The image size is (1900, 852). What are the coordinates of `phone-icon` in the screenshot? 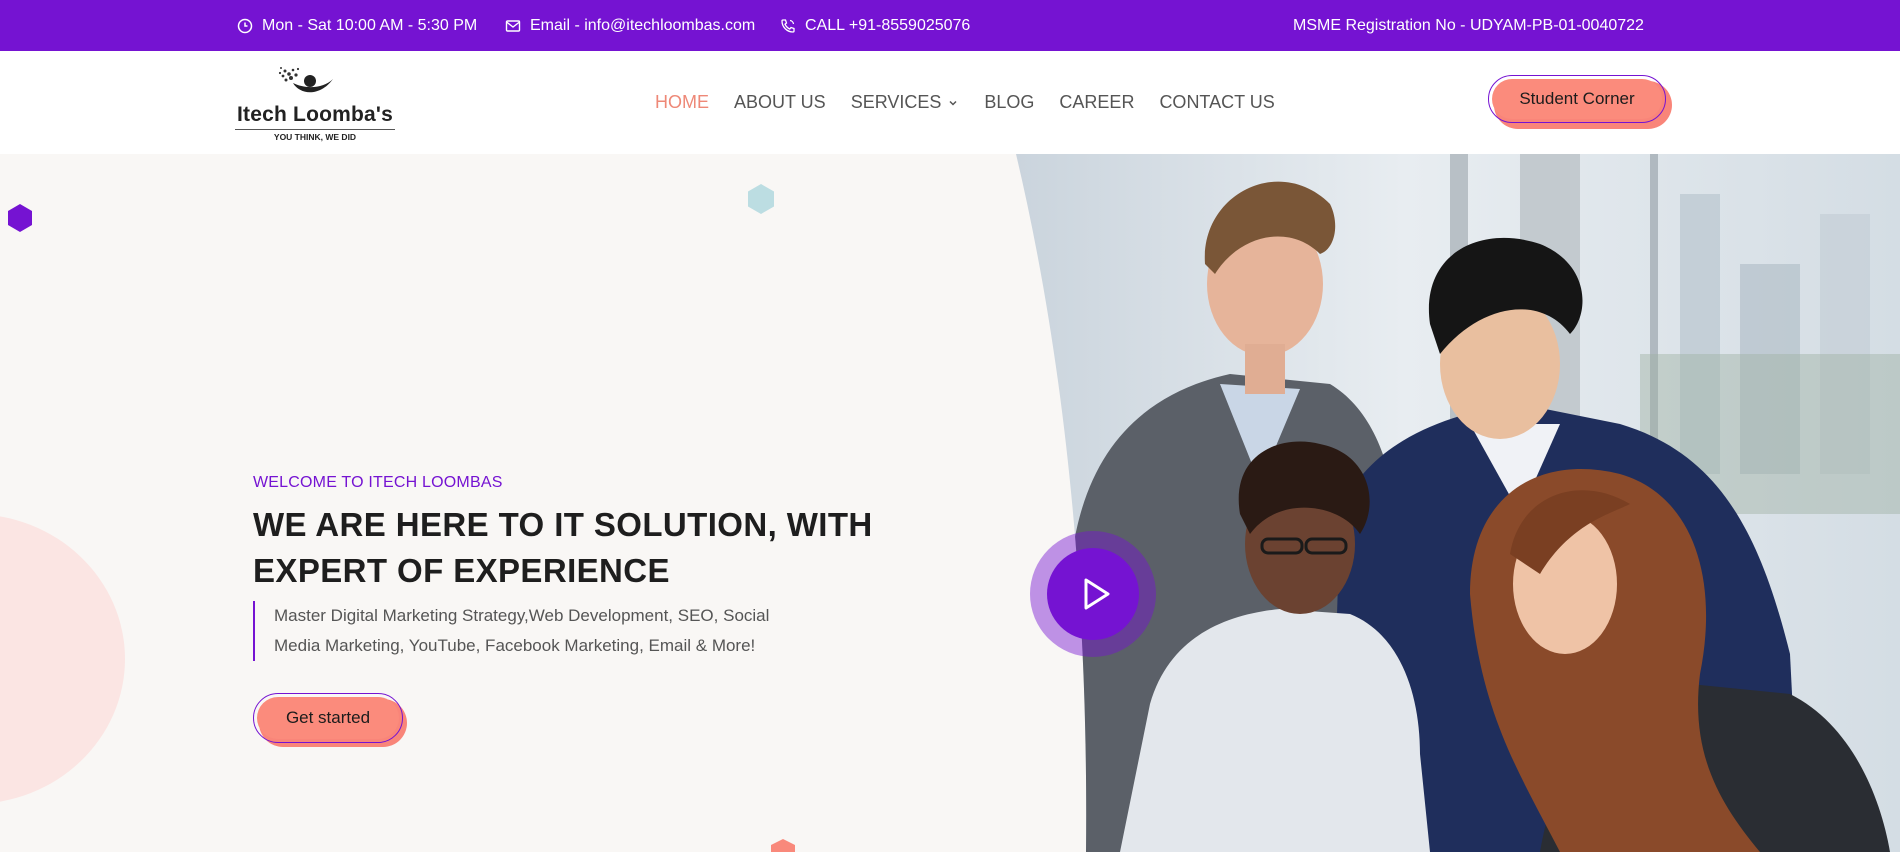 It's located at (788, 25).